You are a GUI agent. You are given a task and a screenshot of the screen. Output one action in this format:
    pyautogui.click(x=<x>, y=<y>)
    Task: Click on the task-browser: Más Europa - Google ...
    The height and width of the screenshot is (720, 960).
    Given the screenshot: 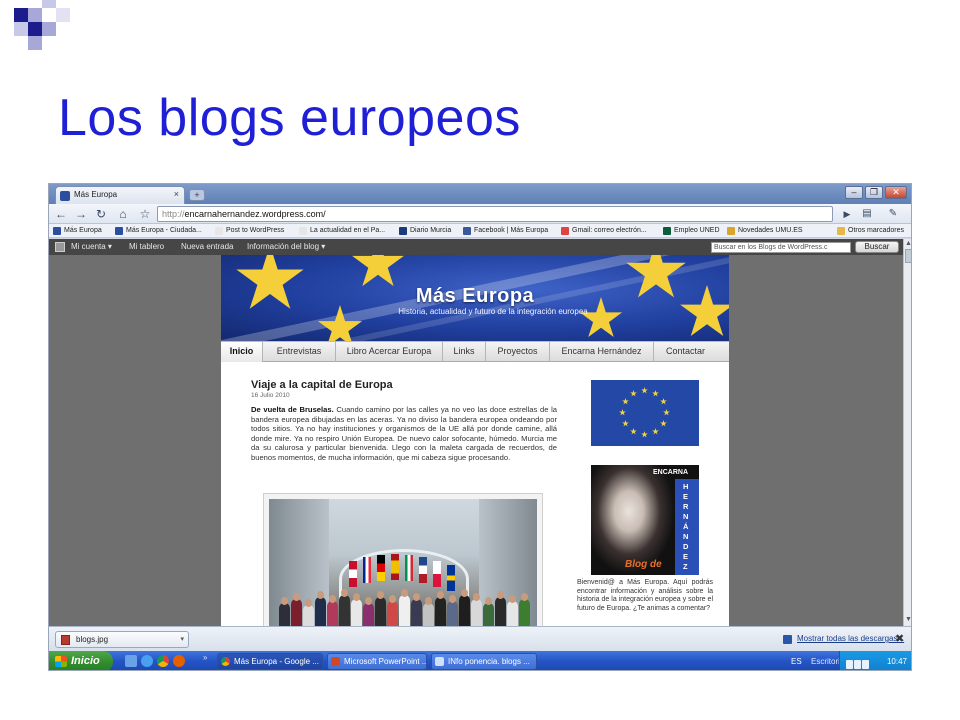 What is the action you would take?
    pyautogui.click(x=270, y=661)
    